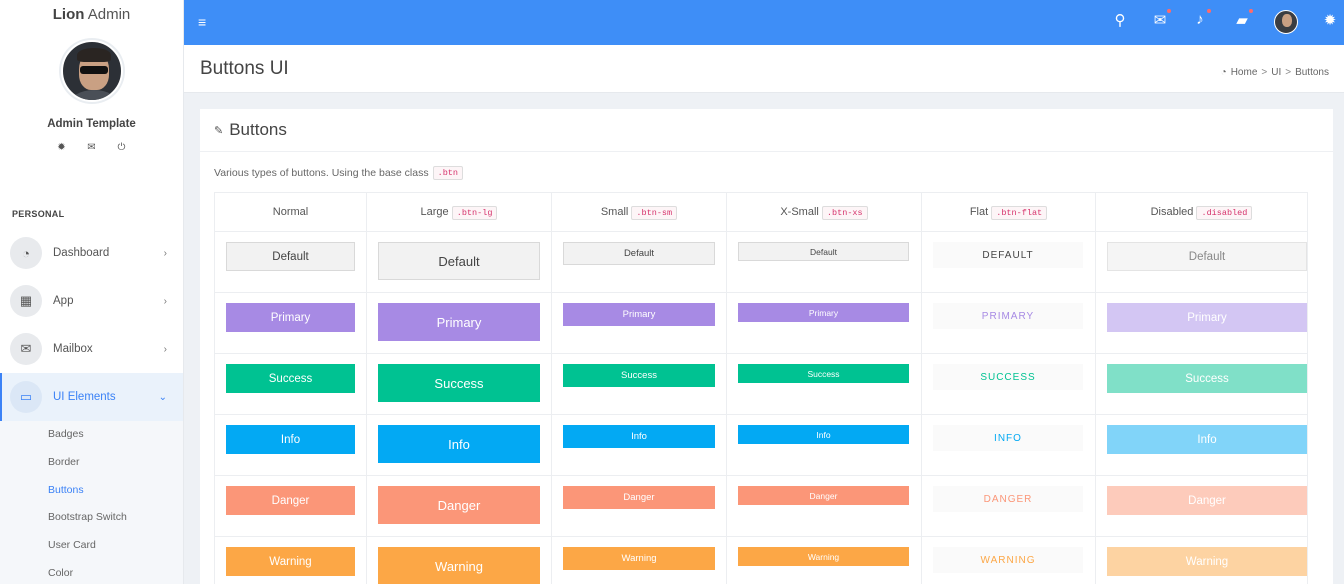 Image resolution: width=1344 pixels, height=584 pixels. Describe the element at coordinates (1008, 316) in the screenshot. I see `primary-flat-button: PRIMARY` at that location.